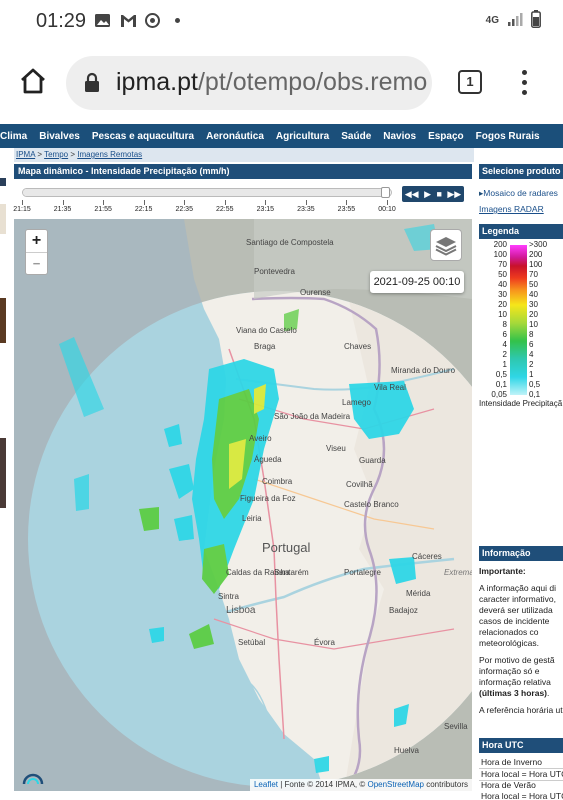  What do you see at coordinates (177, 20) in the screenshot?
I see `dot-icon` at bounding box center [177, 20].